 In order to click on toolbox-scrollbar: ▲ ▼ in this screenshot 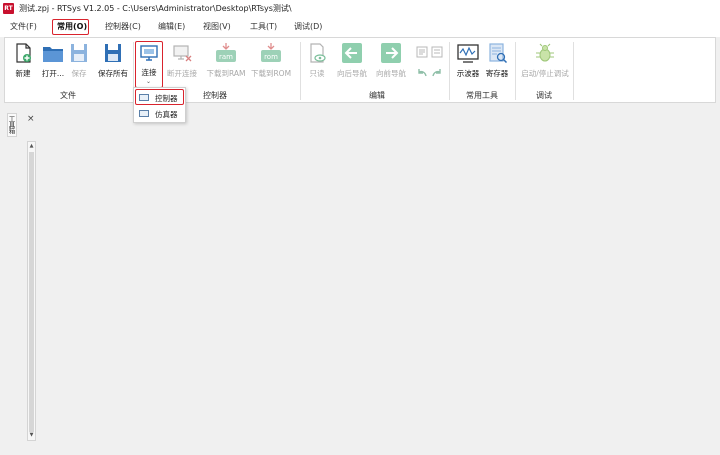, I will do `click(31, 291)`.